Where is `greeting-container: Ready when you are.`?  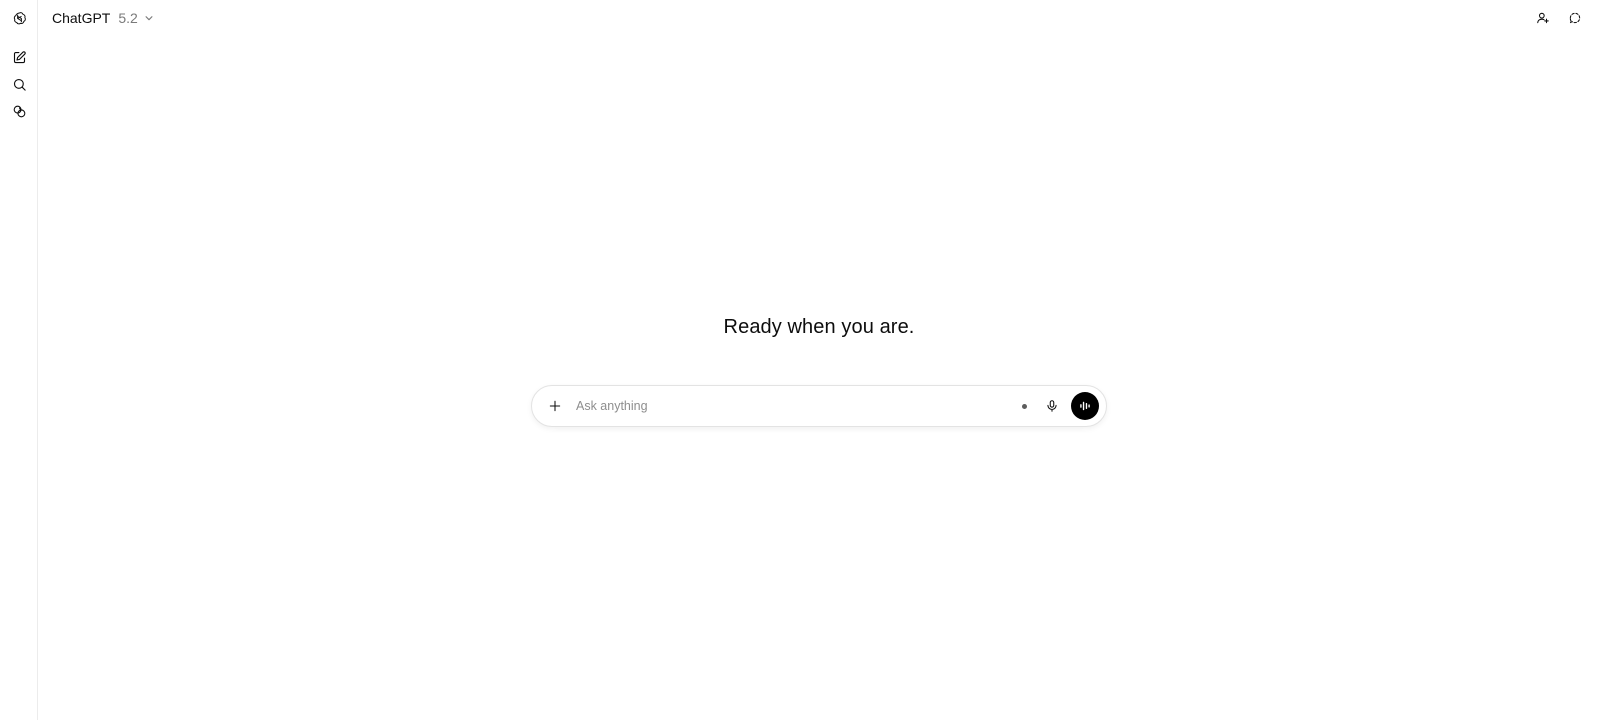 greeting-container: Ready when you are. is located at coordinates (800, 327).